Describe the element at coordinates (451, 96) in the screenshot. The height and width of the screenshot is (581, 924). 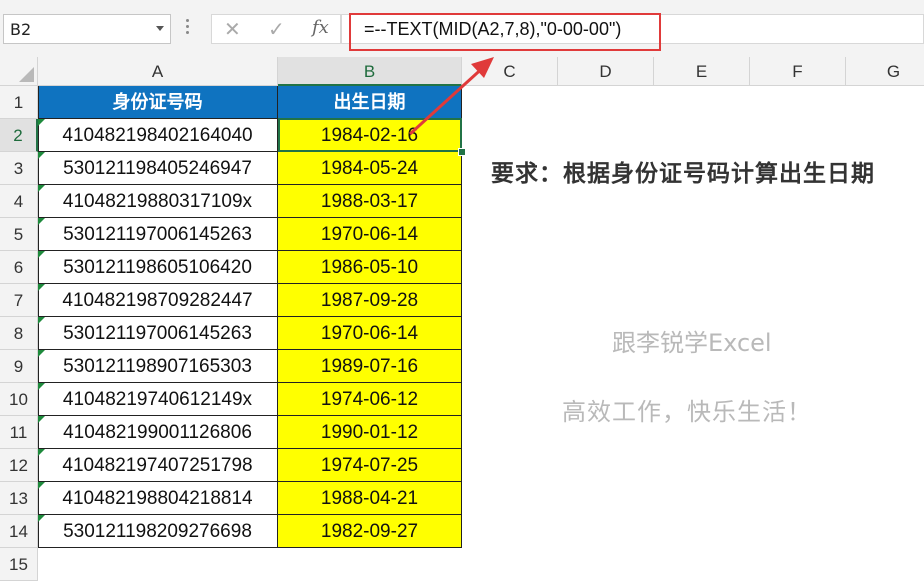
I see `red-arrow` at that location.